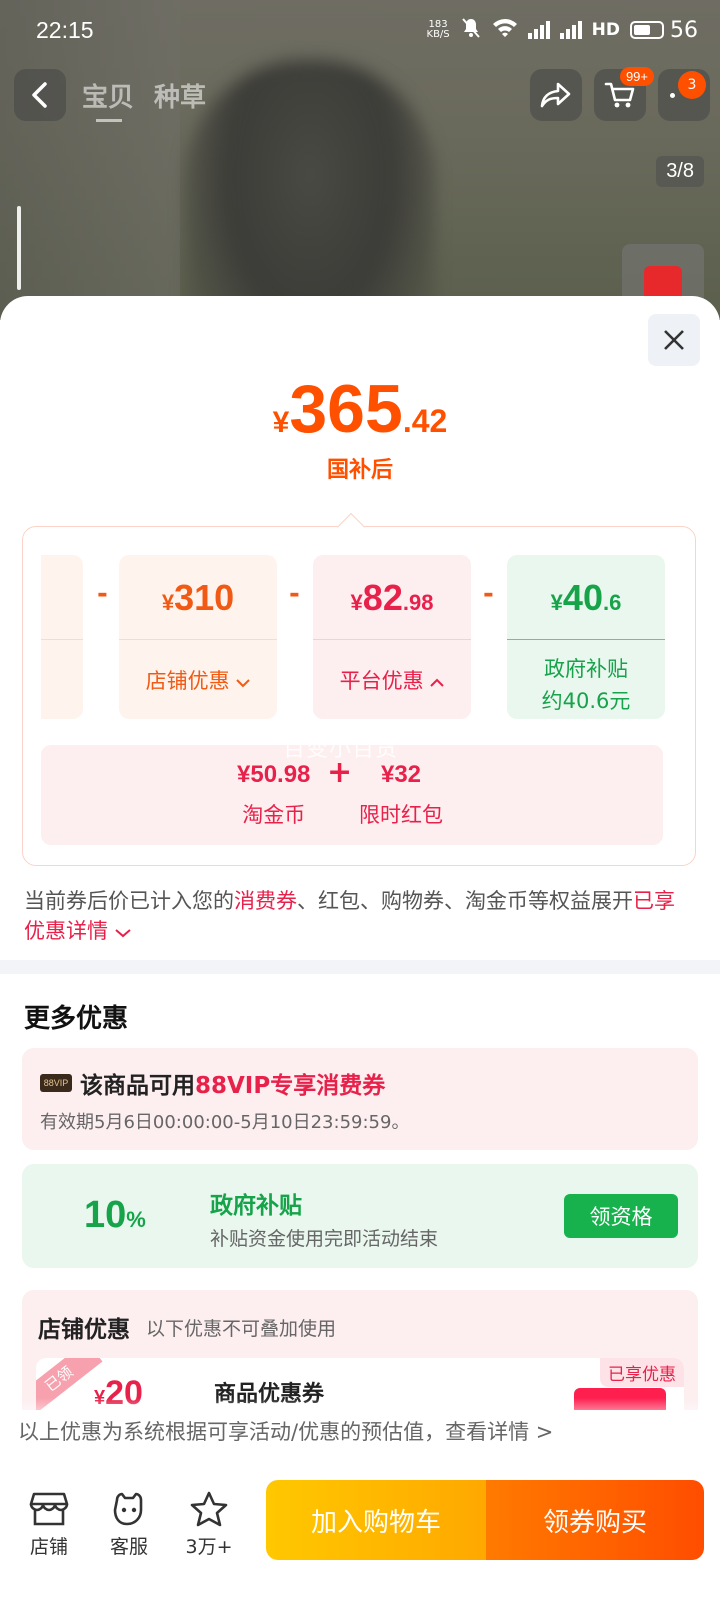 The image size is (720, 1600). What do you see at coordinates (102, 594) in the screenshot?
I see `minus-sign-1: -` at bounding box center [102, 594].